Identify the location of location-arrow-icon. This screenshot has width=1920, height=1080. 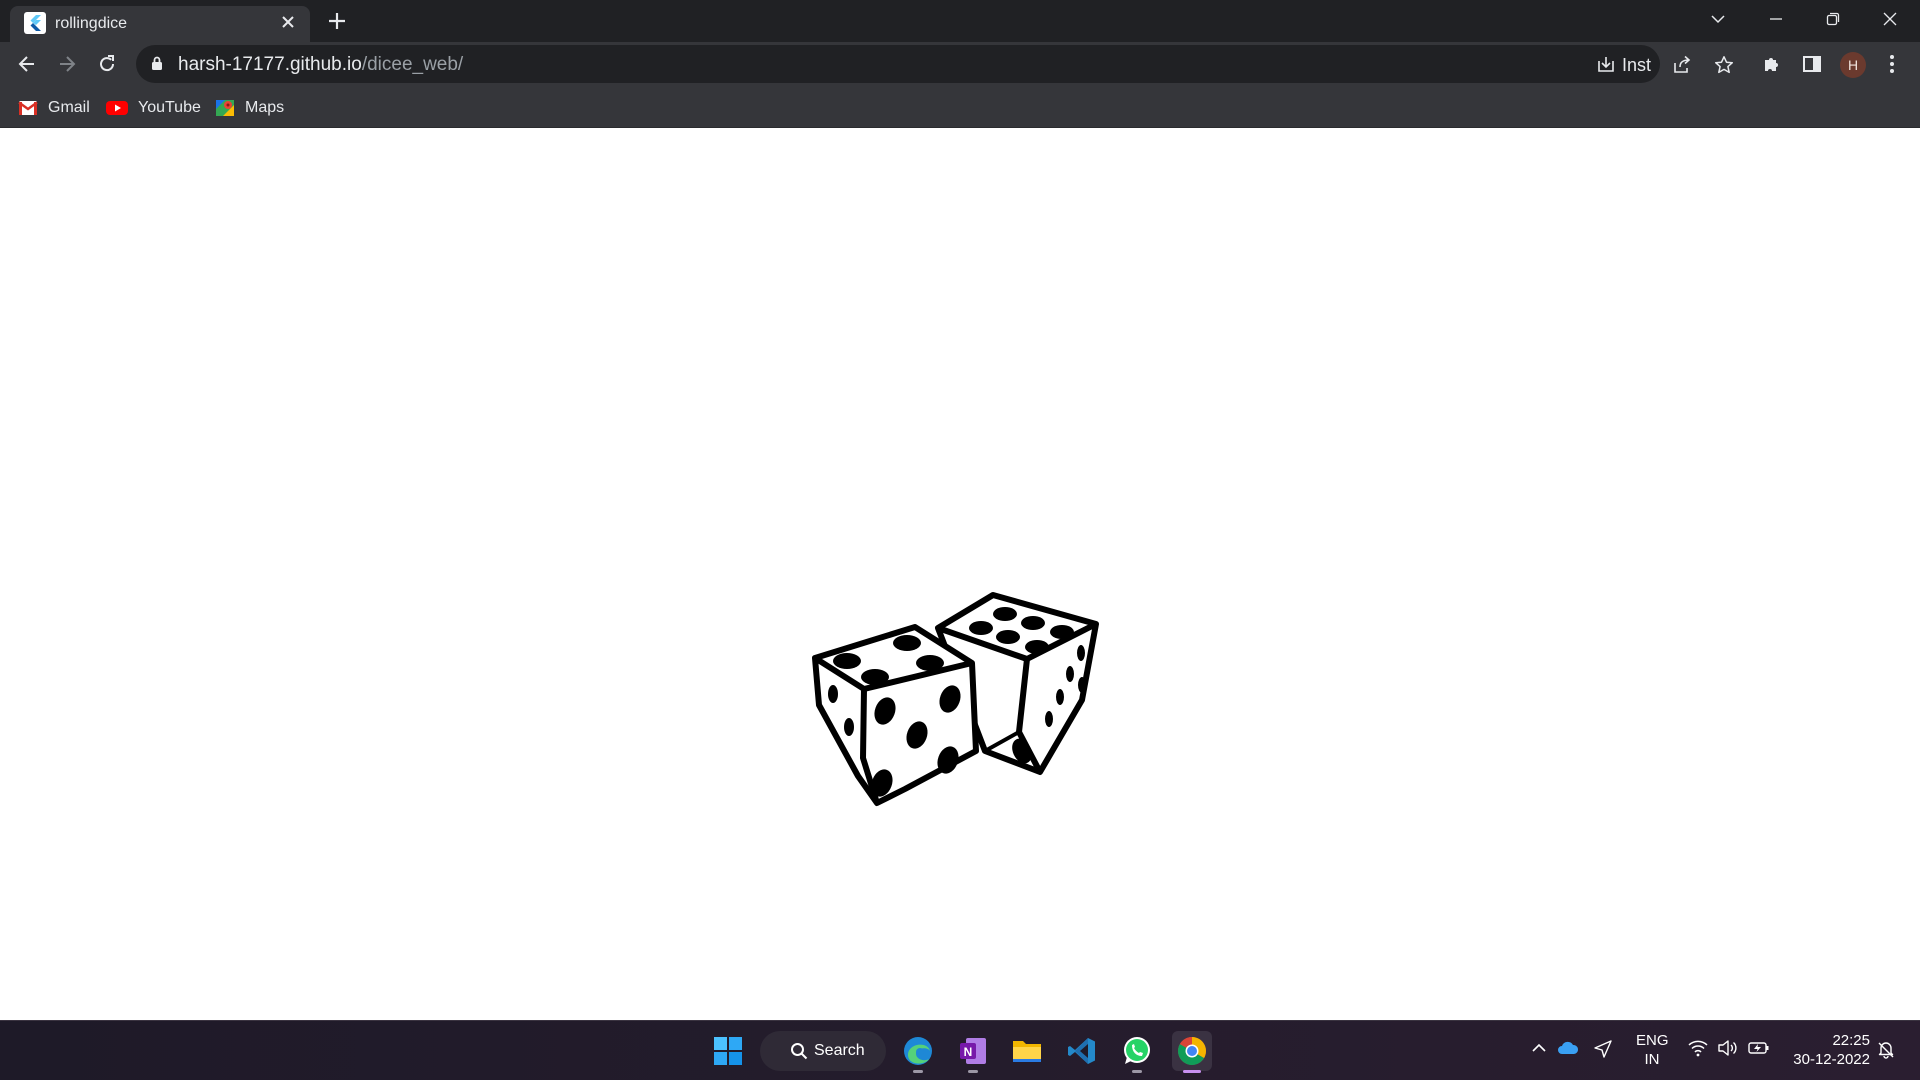
(1603, 1049).